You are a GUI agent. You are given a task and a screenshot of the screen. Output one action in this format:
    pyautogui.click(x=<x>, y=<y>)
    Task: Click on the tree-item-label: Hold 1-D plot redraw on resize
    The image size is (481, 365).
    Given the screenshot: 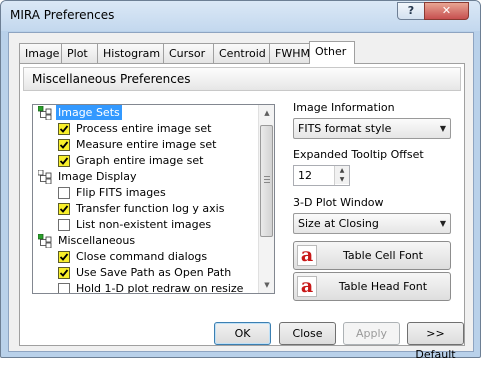 What is the action you would take?
    pyautogui.click(x=160, y=288)
    